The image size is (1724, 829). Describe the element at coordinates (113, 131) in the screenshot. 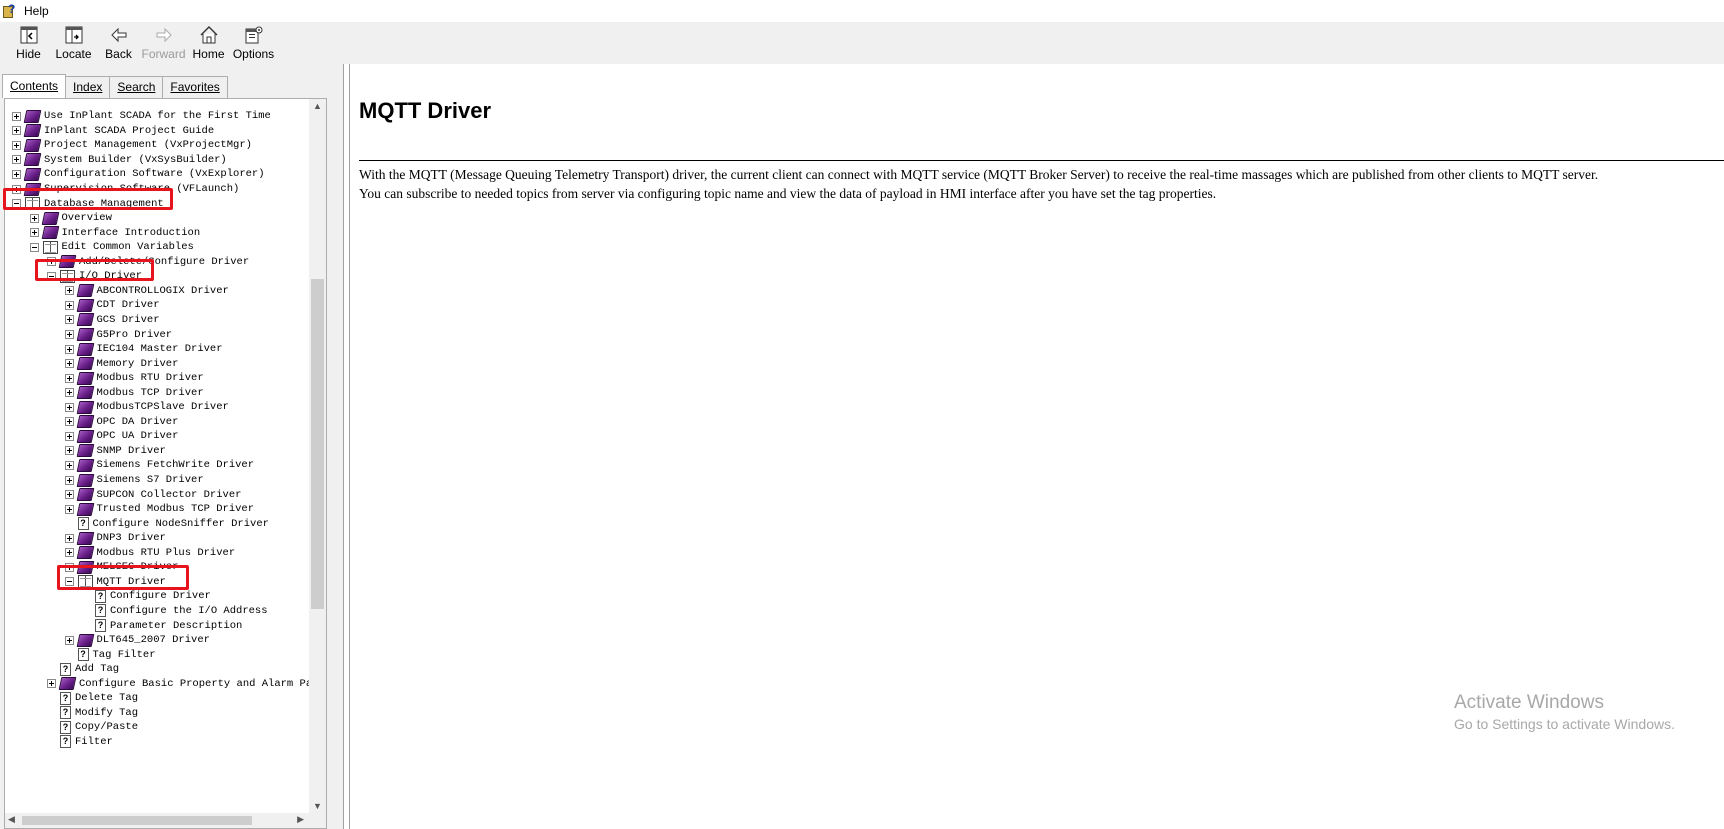

I see `tree-item: InPlant SCADA Project Guide` at that location.